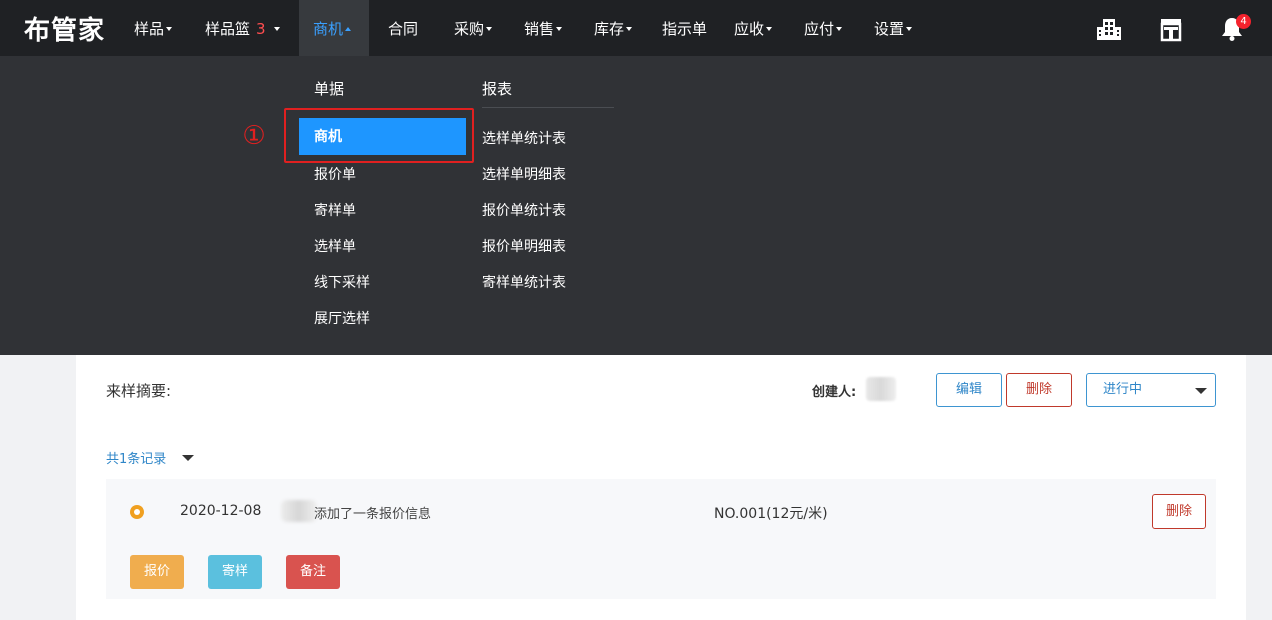 This screenshot has width=1272, height=620. I want to click on status-select-value: 进行中, so click(1123, 389).